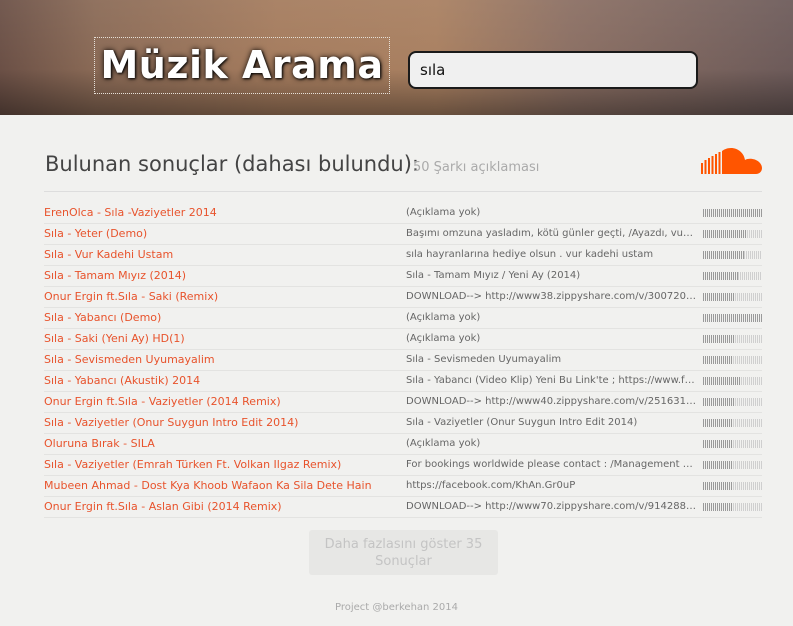 This screenshot has width=793, height=626. What do you see at coordinates (491, 485) in the screenshot?
I see `track-description: https://facebook.com/KhAn.Gr0uP` at bounding box center [491, 485].